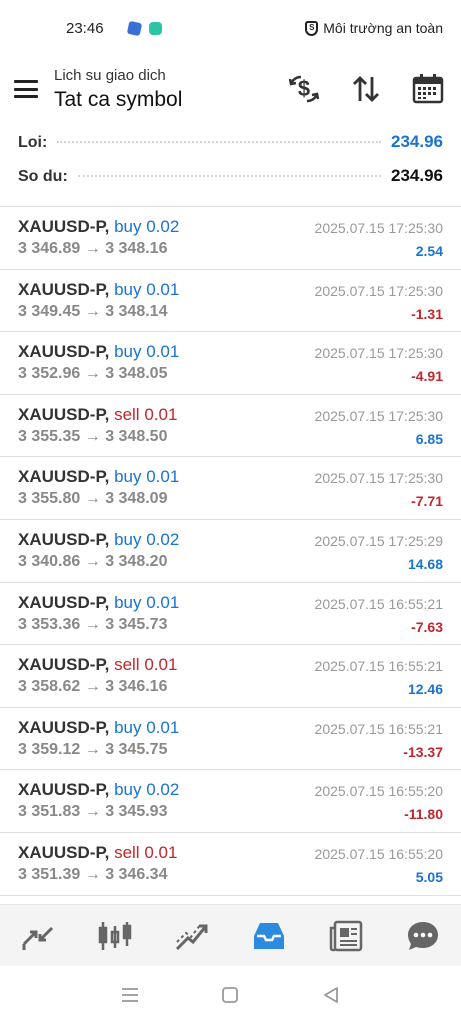 The image size is (461, 1024). What do you see at coordinates (118, 99) in the screenshot?
I see `page-title: Tat ca symbol` at bounding box center [118, 99].